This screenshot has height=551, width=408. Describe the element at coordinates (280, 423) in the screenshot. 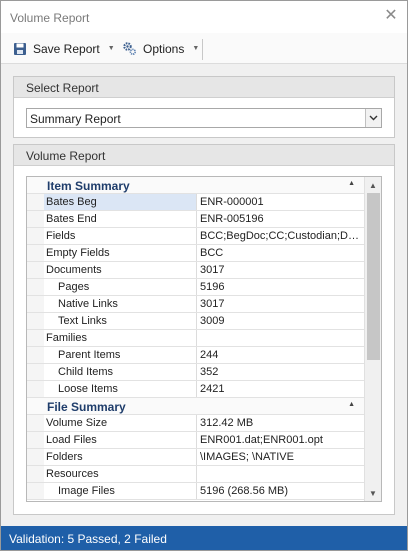

I see `property-value: 312.42 MB` at that location.